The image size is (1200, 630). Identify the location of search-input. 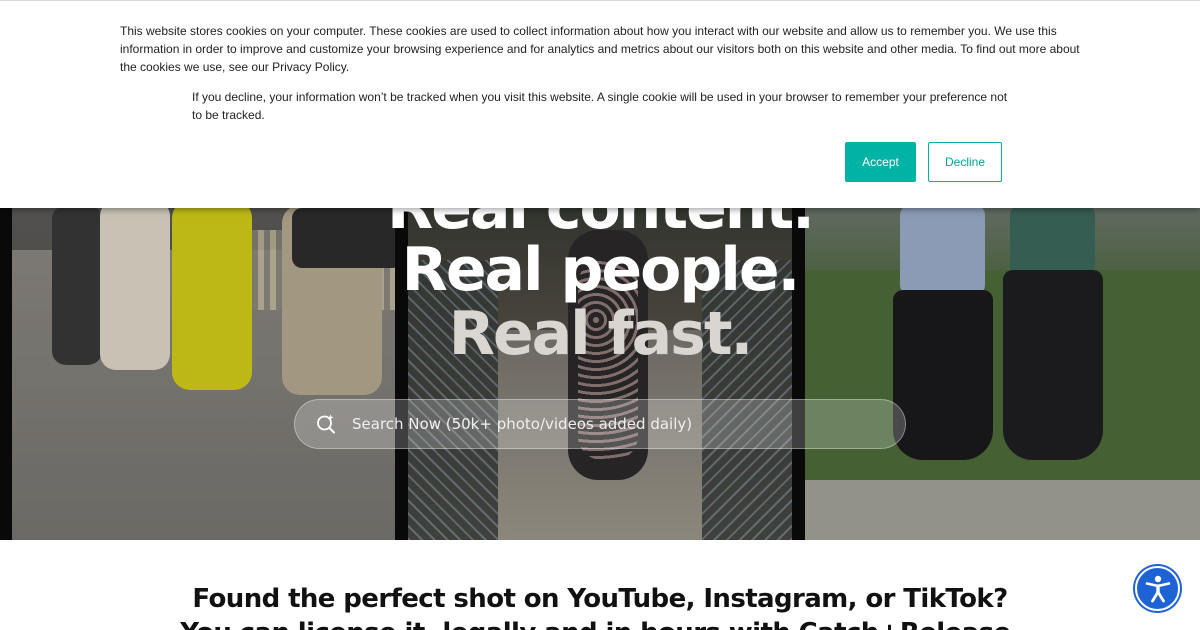
(617, 424).